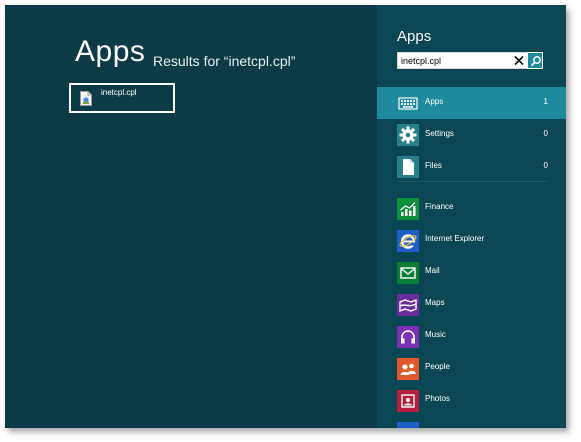 The width and height of the screenshot is (581, 442). What do you see at coordinates (408, 273) in the screenshot?
I see `mail-envelope-icon` at bounding box center [408, 273].